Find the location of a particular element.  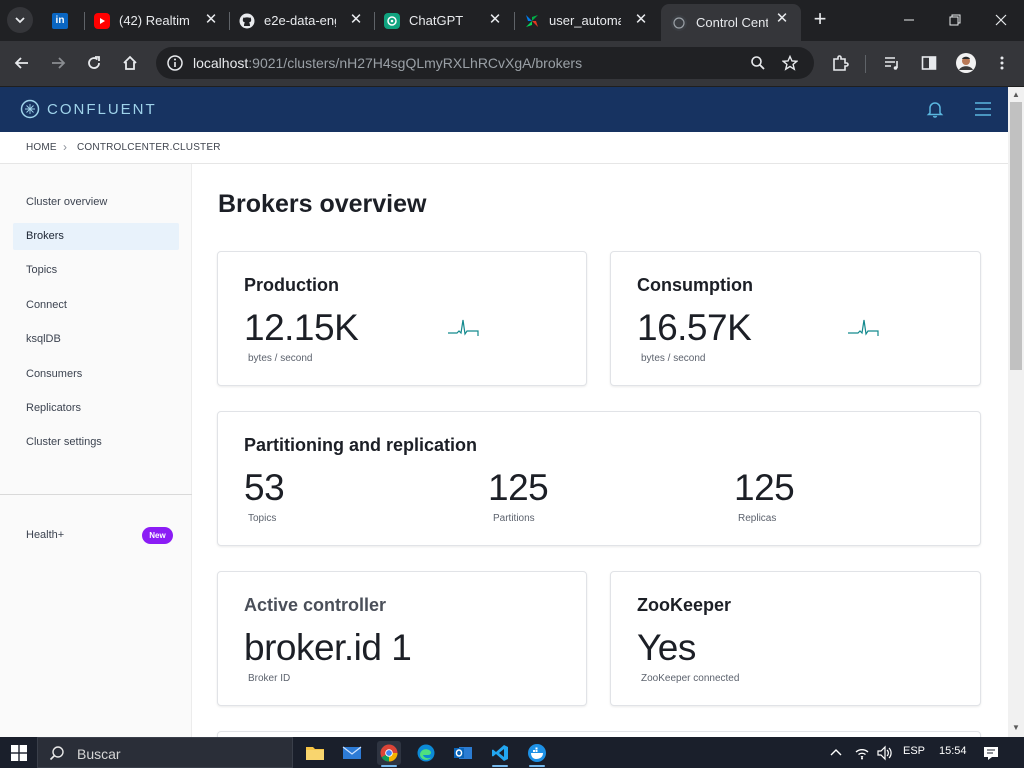

browser-menu-button is located at coordinates (1002, 63).